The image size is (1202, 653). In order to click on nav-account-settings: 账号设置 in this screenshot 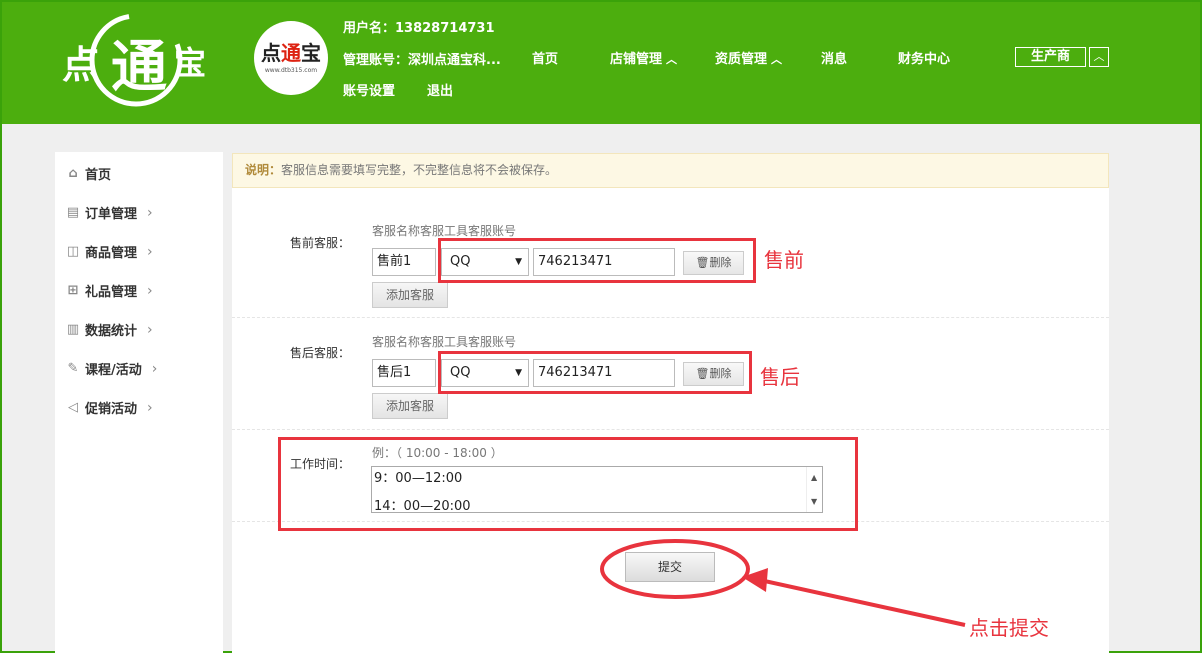, I will do `click(369, 89)`.